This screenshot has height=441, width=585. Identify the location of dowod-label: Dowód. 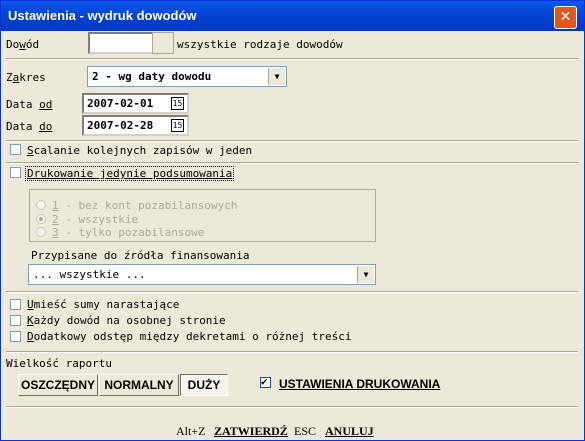
(23, 44).